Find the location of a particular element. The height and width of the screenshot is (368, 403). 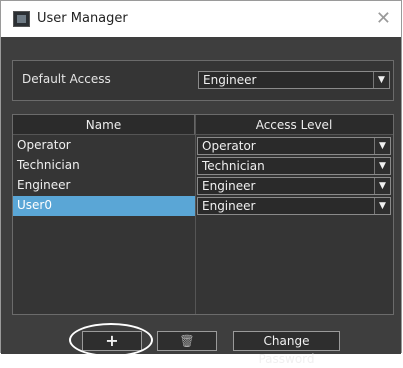

user-name-cell: Engineer is located at coordinates (104, 186).